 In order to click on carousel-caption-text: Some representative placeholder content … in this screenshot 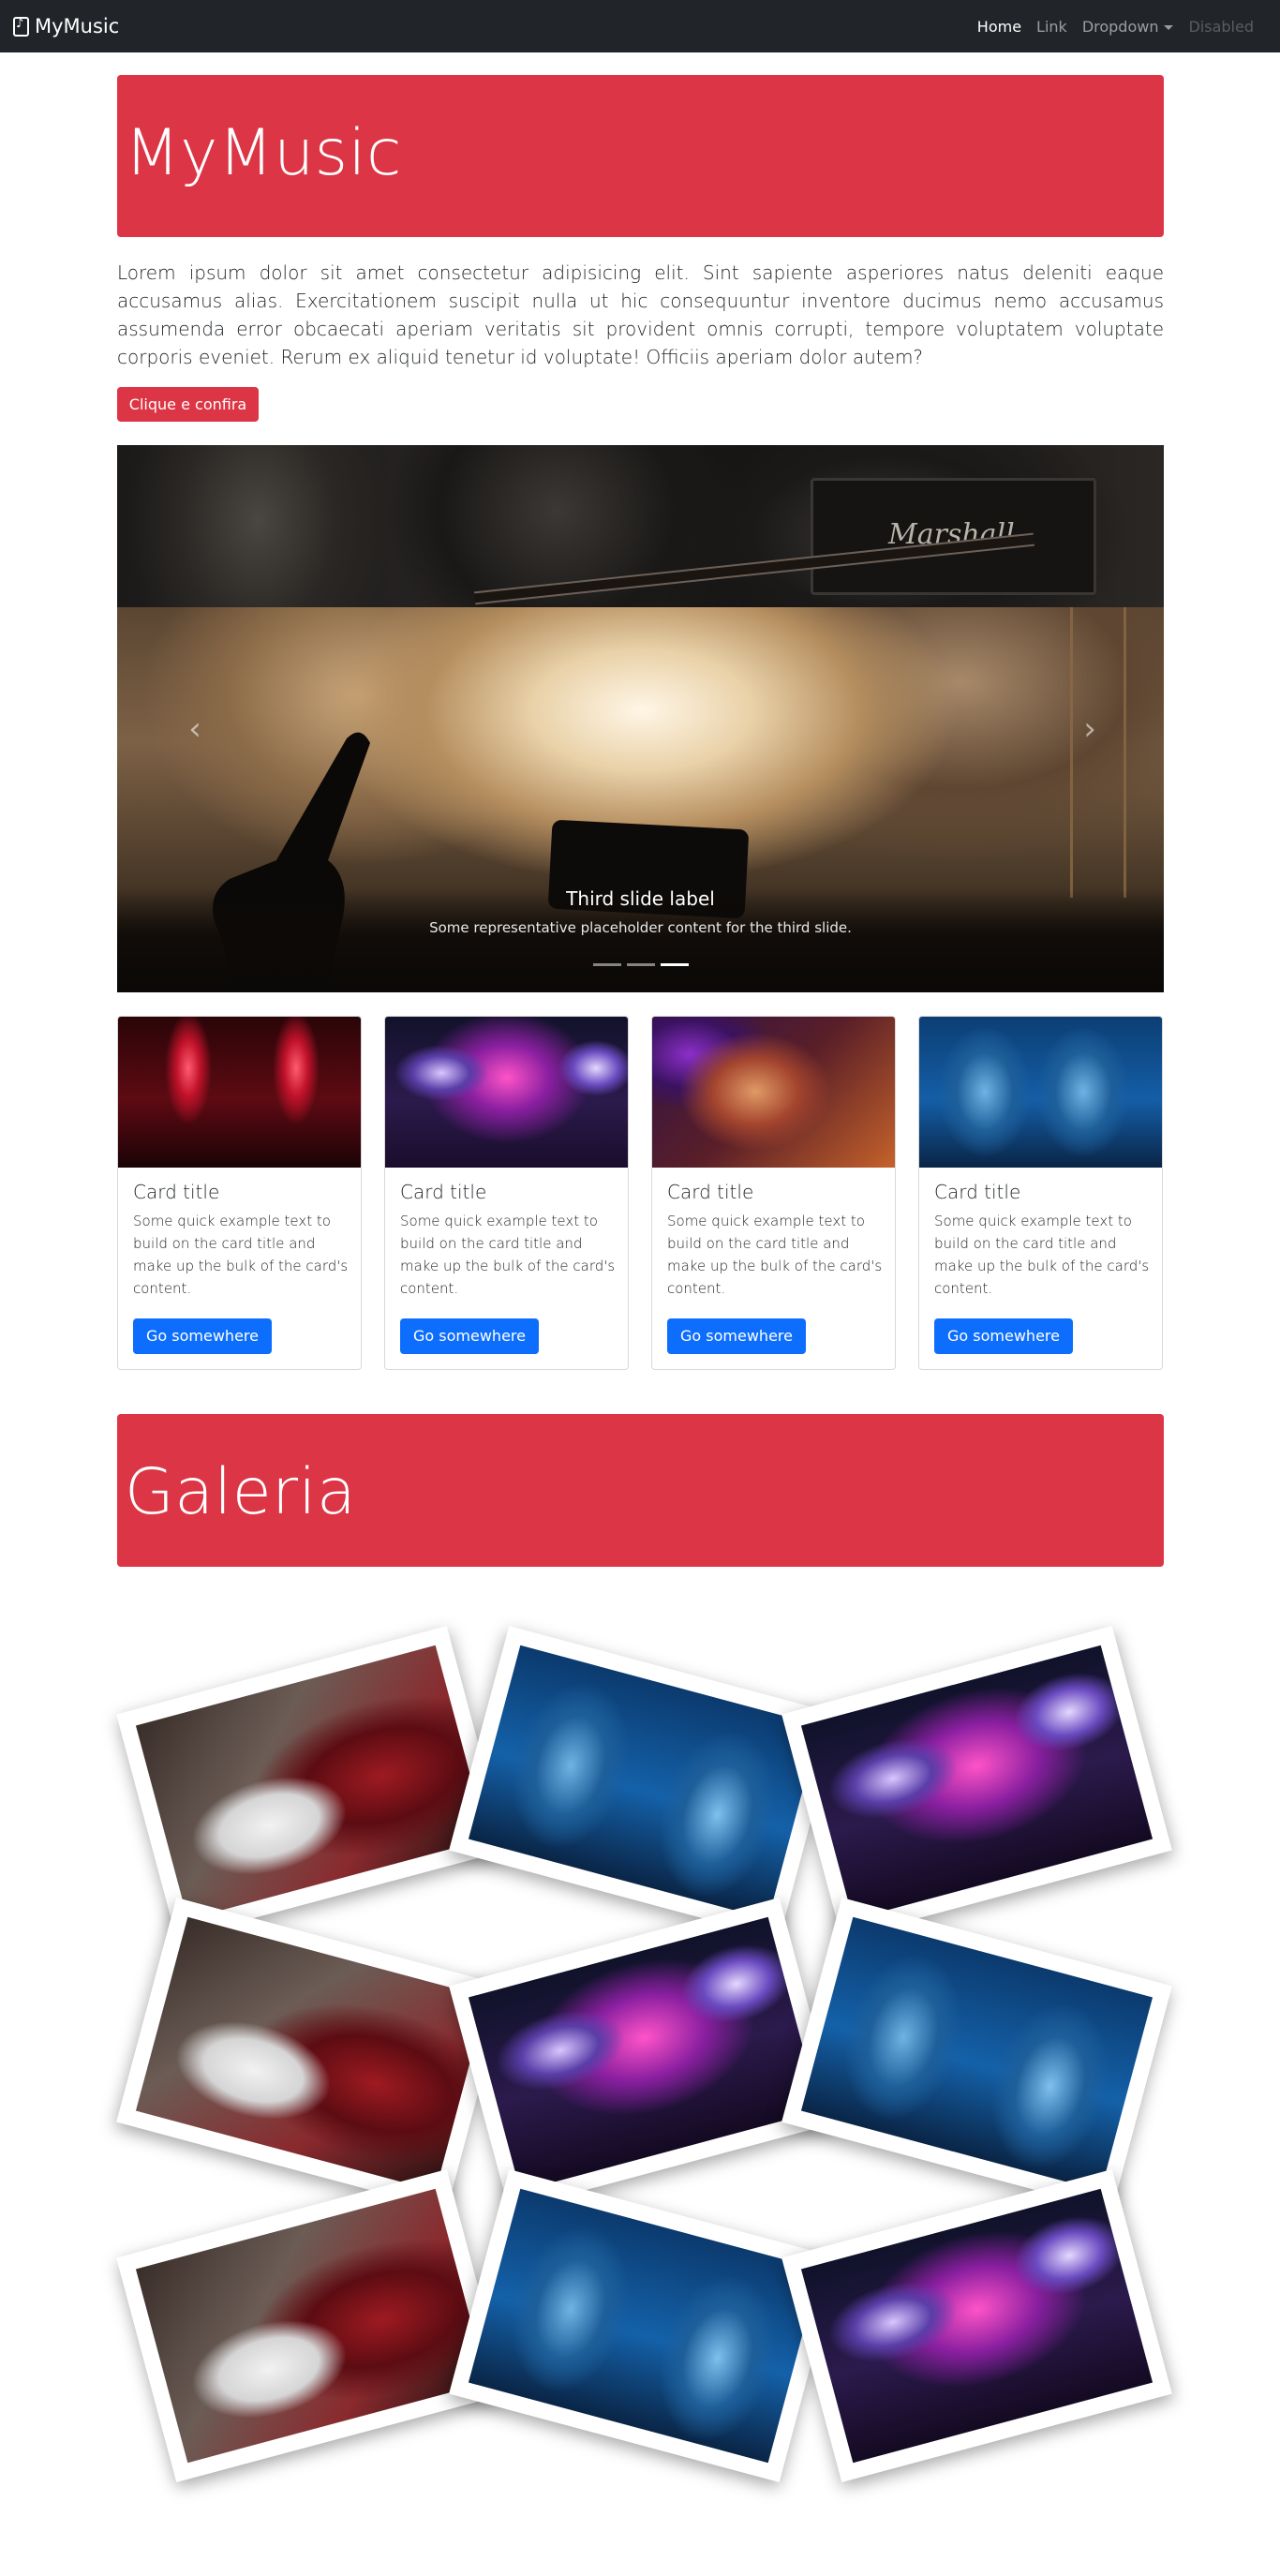, I will do `click(640, 927)`.